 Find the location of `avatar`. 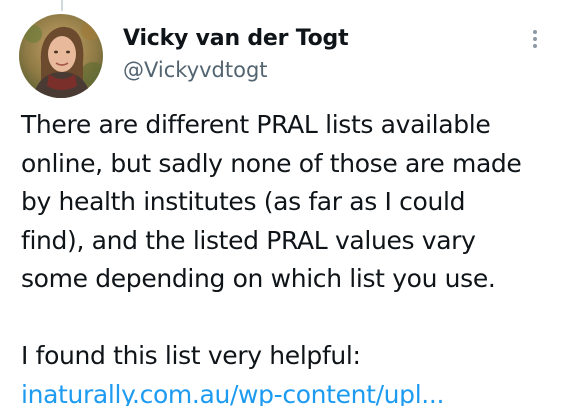

avatar is located at coordinates (61, 56).